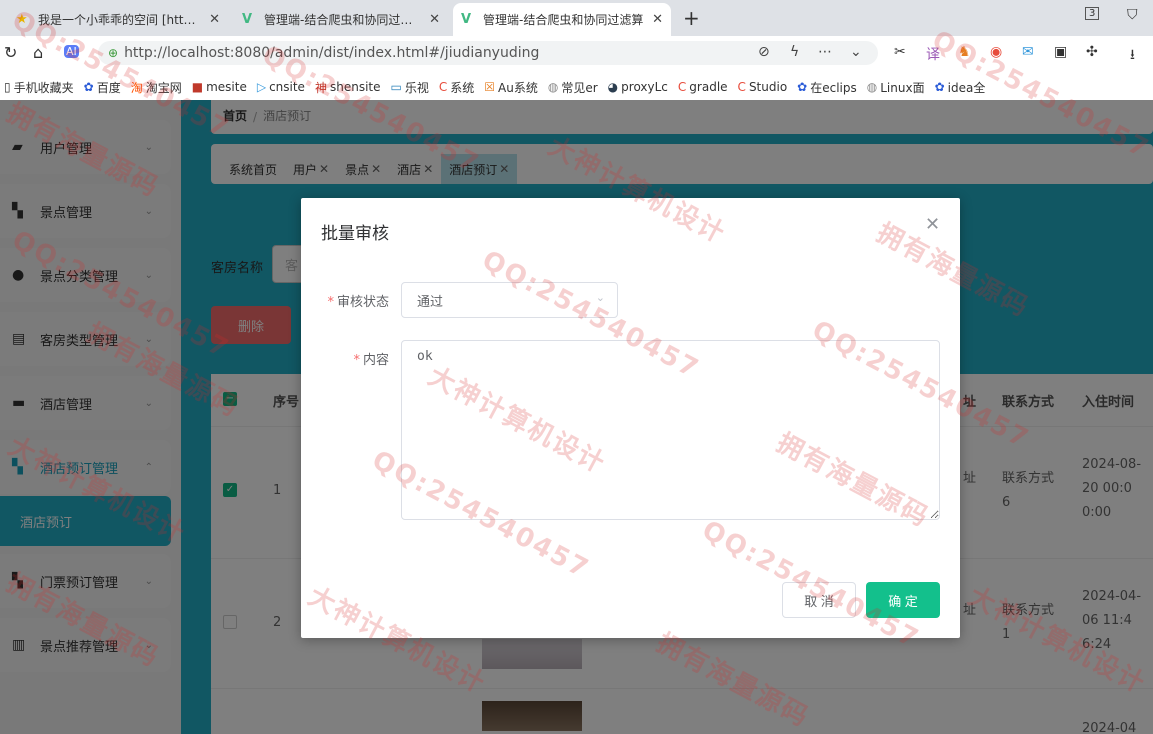 Image resolution: width=1153 pixels, height=734 pixels. Describe the element at coordinates (708, 87) in the screenshot. I see `bookmark-label: gradle` at that location.